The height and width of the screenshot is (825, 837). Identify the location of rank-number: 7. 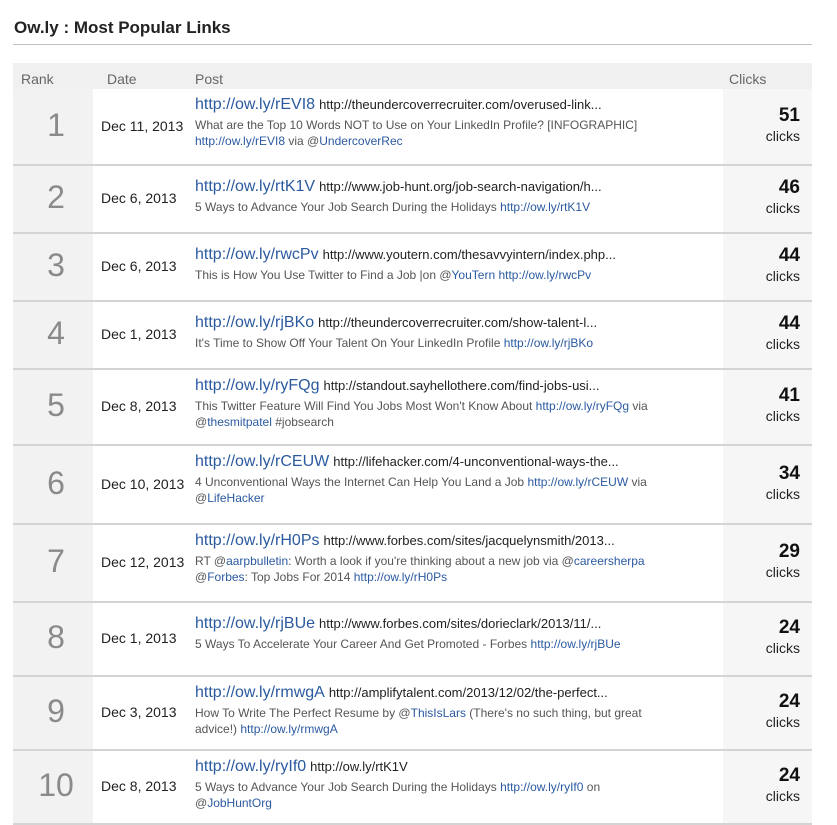
(56, 561).